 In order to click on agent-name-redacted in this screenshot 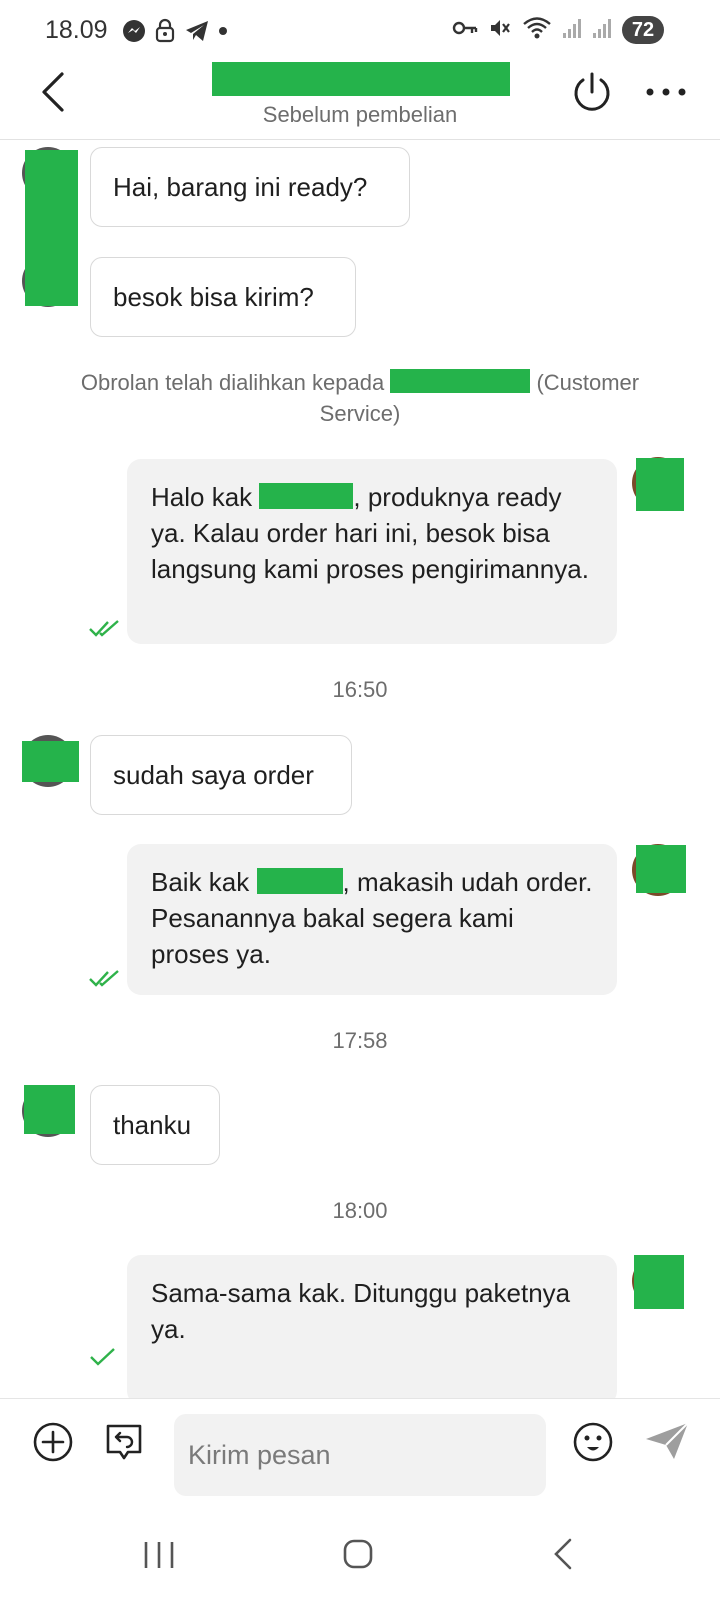, I will do `click(460, 381)`.